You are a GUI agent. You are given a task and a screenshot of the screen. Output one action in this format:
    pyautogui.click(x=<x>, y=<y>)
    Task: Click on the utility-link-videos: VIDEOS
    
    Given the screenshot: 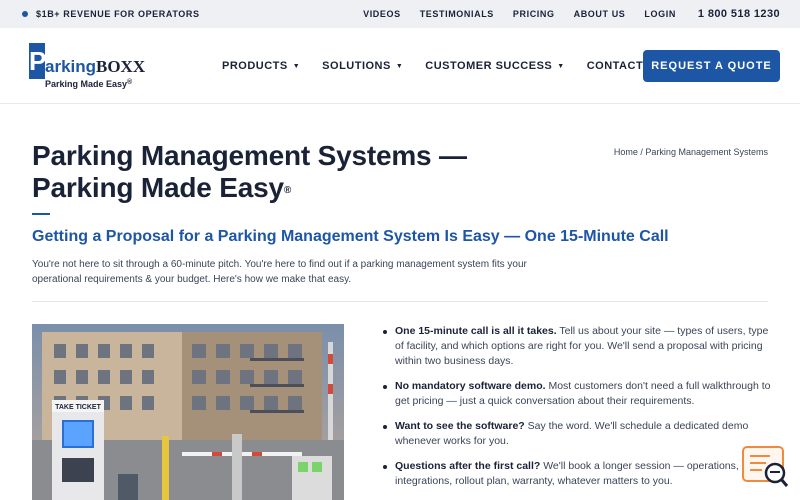 What is the action you would take?
    pyautogui.click(x=382, y=14)
    